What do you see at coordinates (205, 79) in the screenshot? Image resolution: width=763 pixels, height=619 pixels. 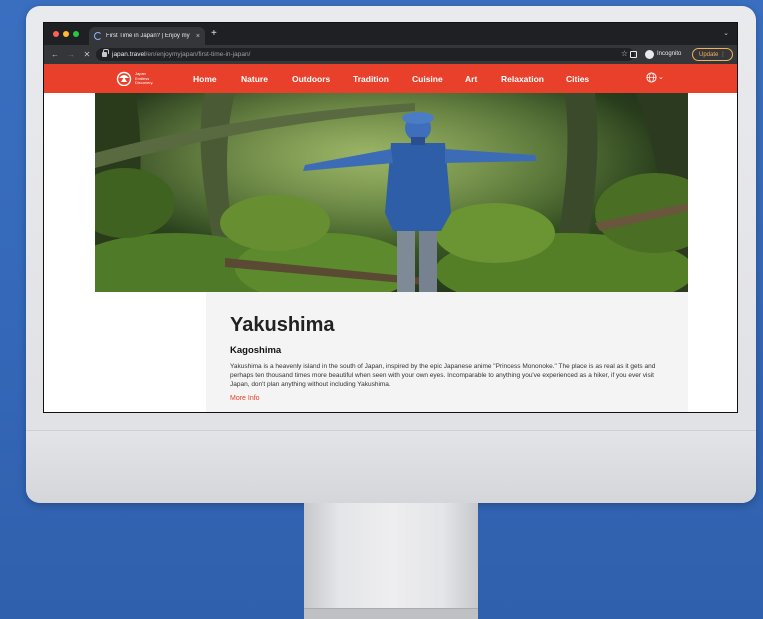 I see `nav-item-home: Home` at bounding box center [205, 79].